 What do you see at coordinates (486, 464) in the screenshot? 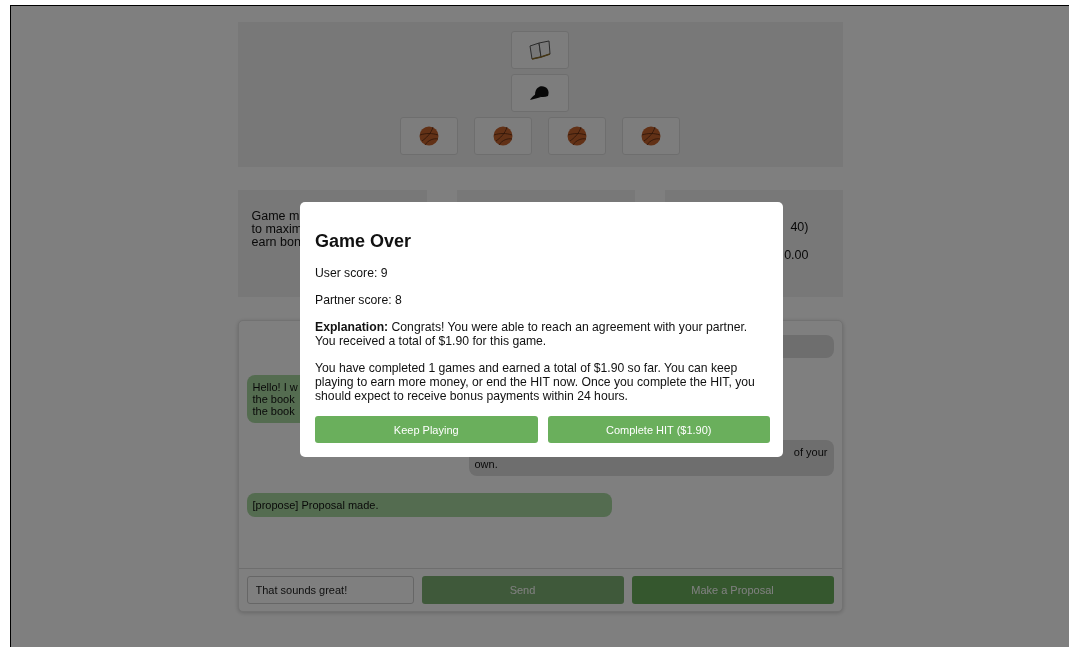
I see `text-fragment: own.` at bounding box center [486, 464].